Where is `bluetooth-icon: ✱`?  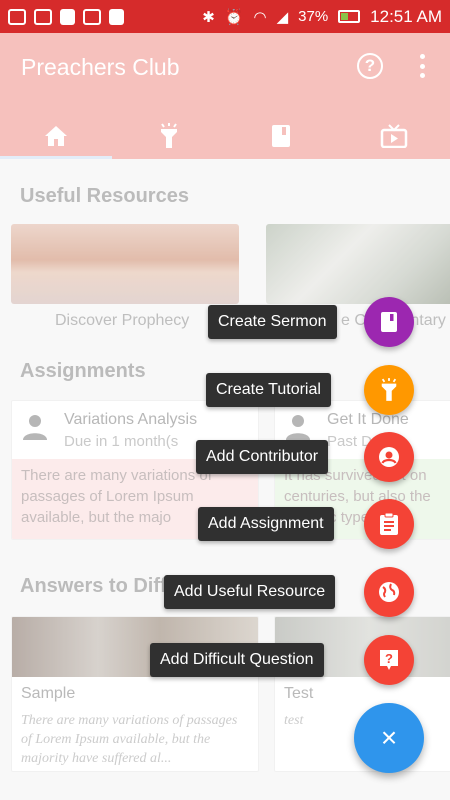
bluetooth-icon: ✱ is located at coordinates (208, 17).